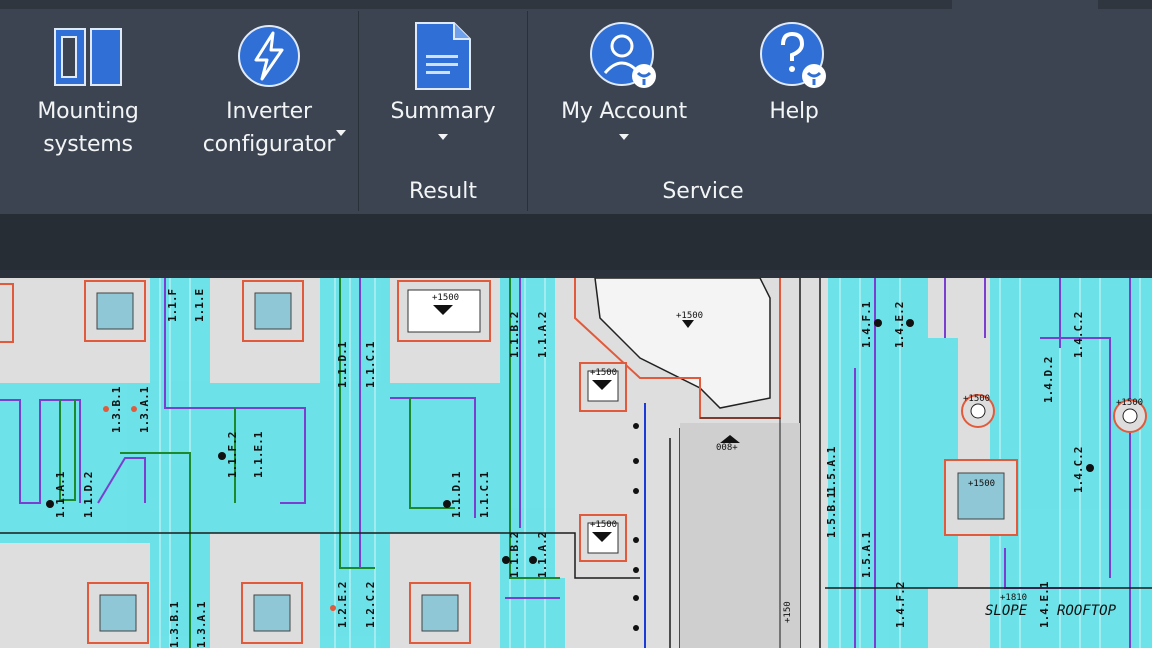  Describe the element at coordinates (1025, 4) in the screenshot. I see `active-ribbon-tab` at that location.